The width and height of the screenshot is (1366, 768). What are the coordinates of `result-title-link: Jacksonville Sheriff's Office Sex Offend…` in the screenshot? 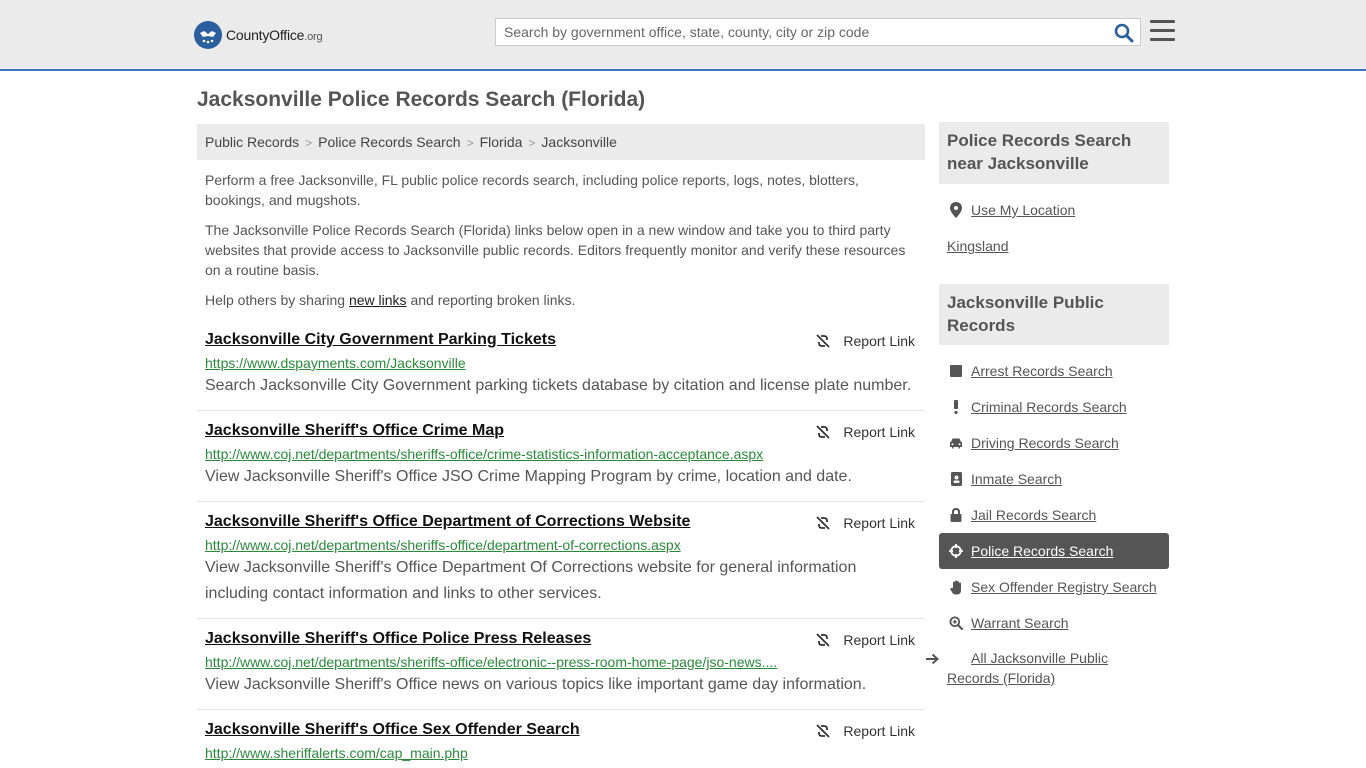 It's located at (561, 730).